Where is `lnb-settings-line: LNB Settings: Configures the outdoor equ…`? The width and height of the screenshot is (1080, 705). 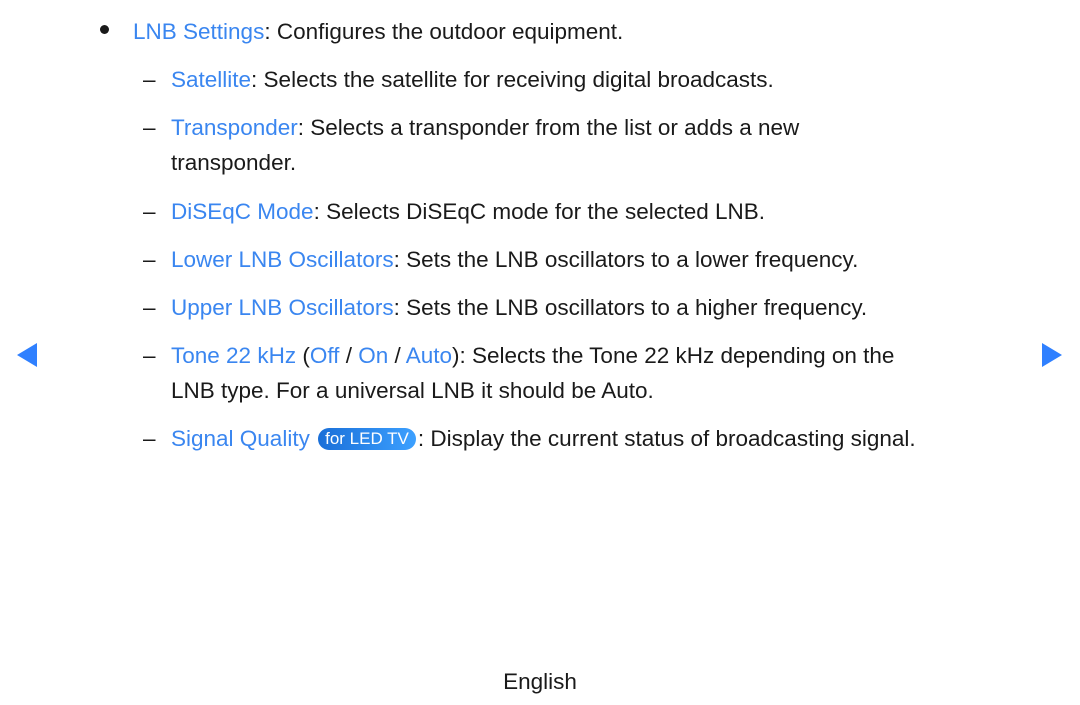
lnb-settings-line: LNB Settings: Configures the outdoor equ… is located at coordinates (378, 32).